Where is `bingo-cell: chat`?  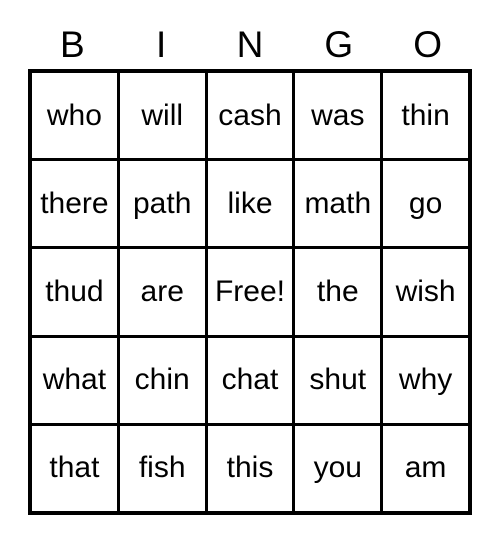
bingo-cell: chat is located at coordinates (251, 380).